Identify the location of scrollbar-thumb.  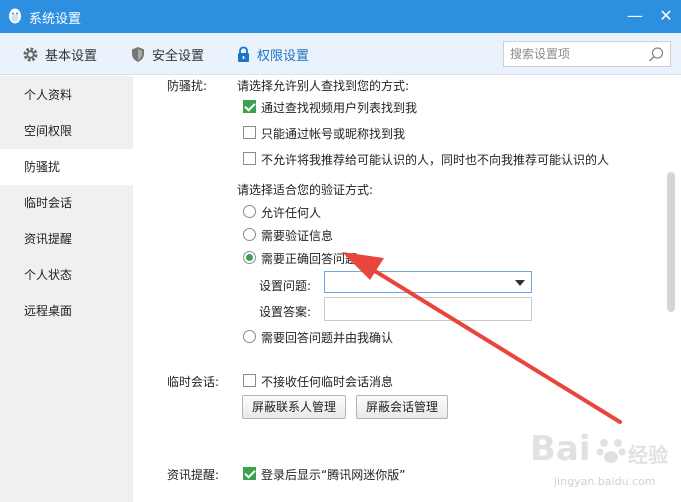
(671, 242).